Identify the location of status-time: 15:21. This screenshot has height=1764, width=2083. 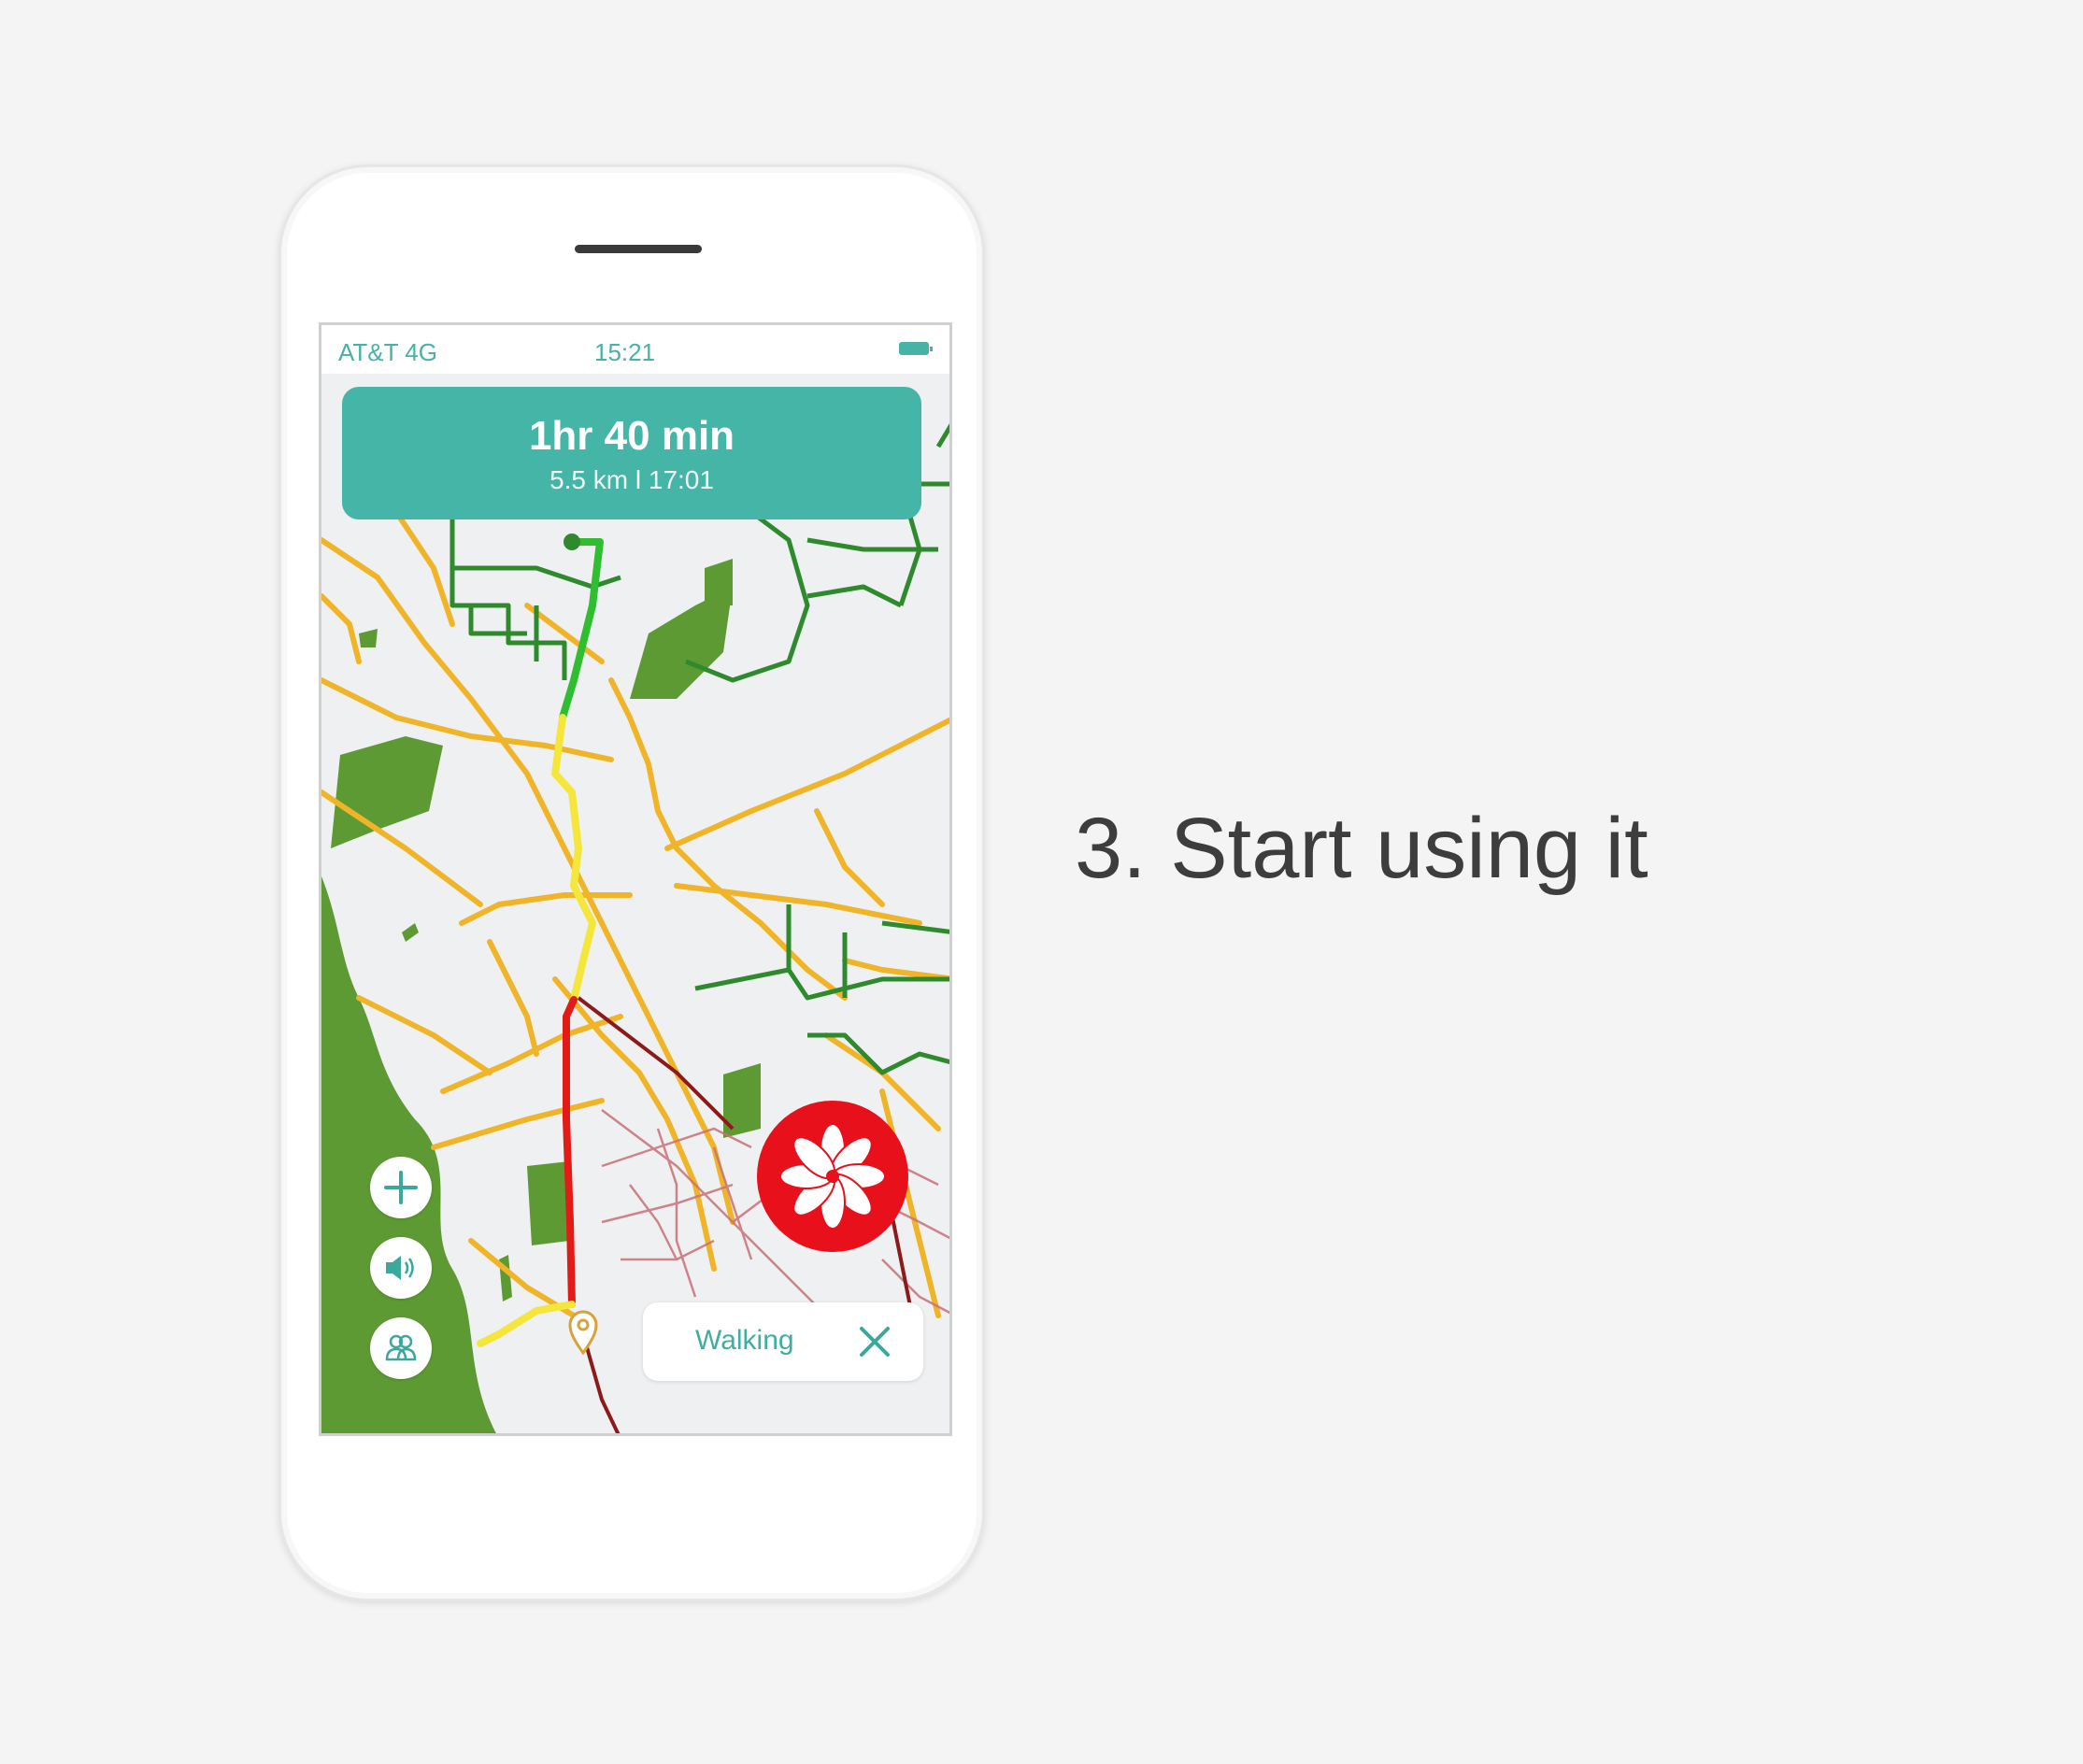
(625, 352).